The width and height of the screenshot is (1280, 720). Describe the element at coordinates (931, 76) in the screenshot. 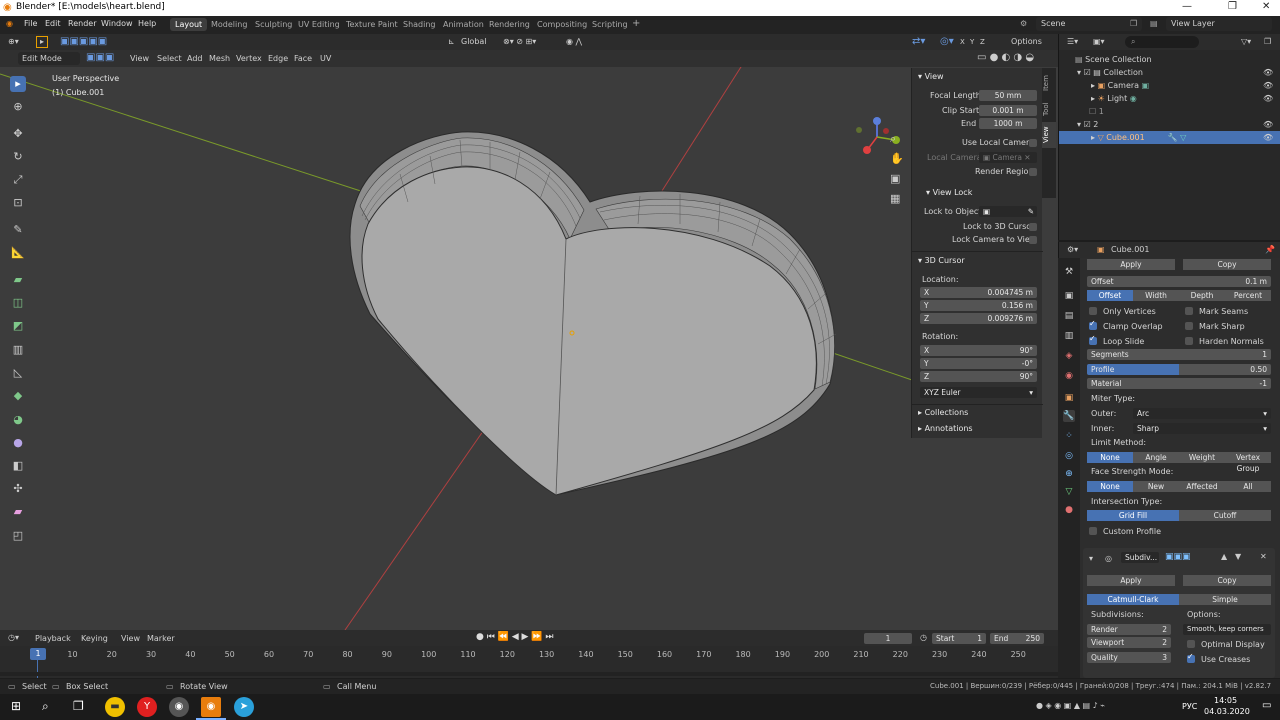

I see `view-panel-header: ▾ View` at that location.